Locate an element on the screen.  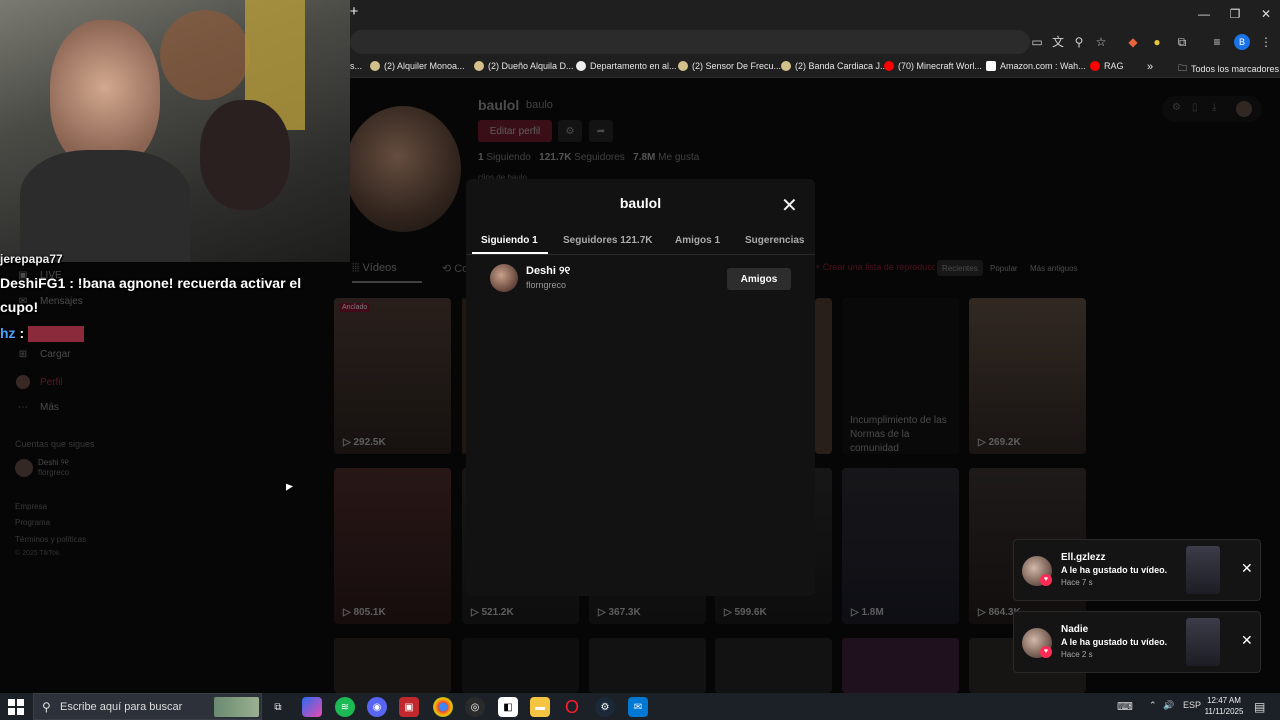
avatar is located at coordinates (504, 278).